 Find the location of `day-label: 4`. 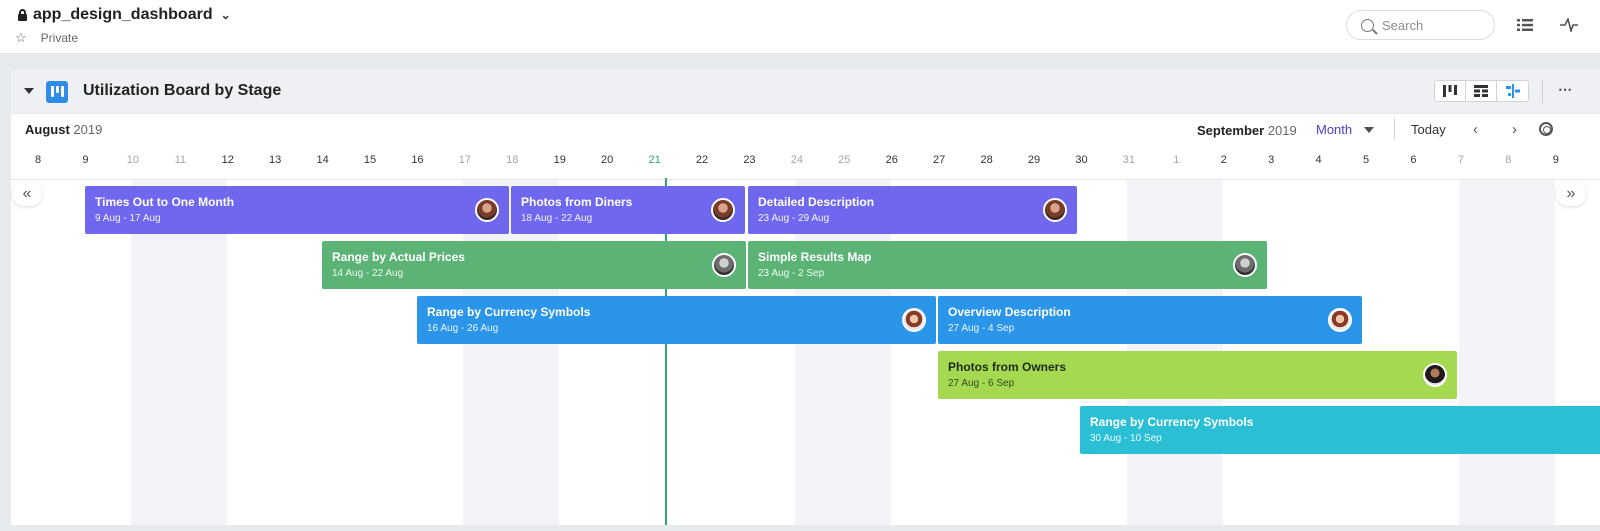

day-label: 4 is located at coordinates (1318, 160).